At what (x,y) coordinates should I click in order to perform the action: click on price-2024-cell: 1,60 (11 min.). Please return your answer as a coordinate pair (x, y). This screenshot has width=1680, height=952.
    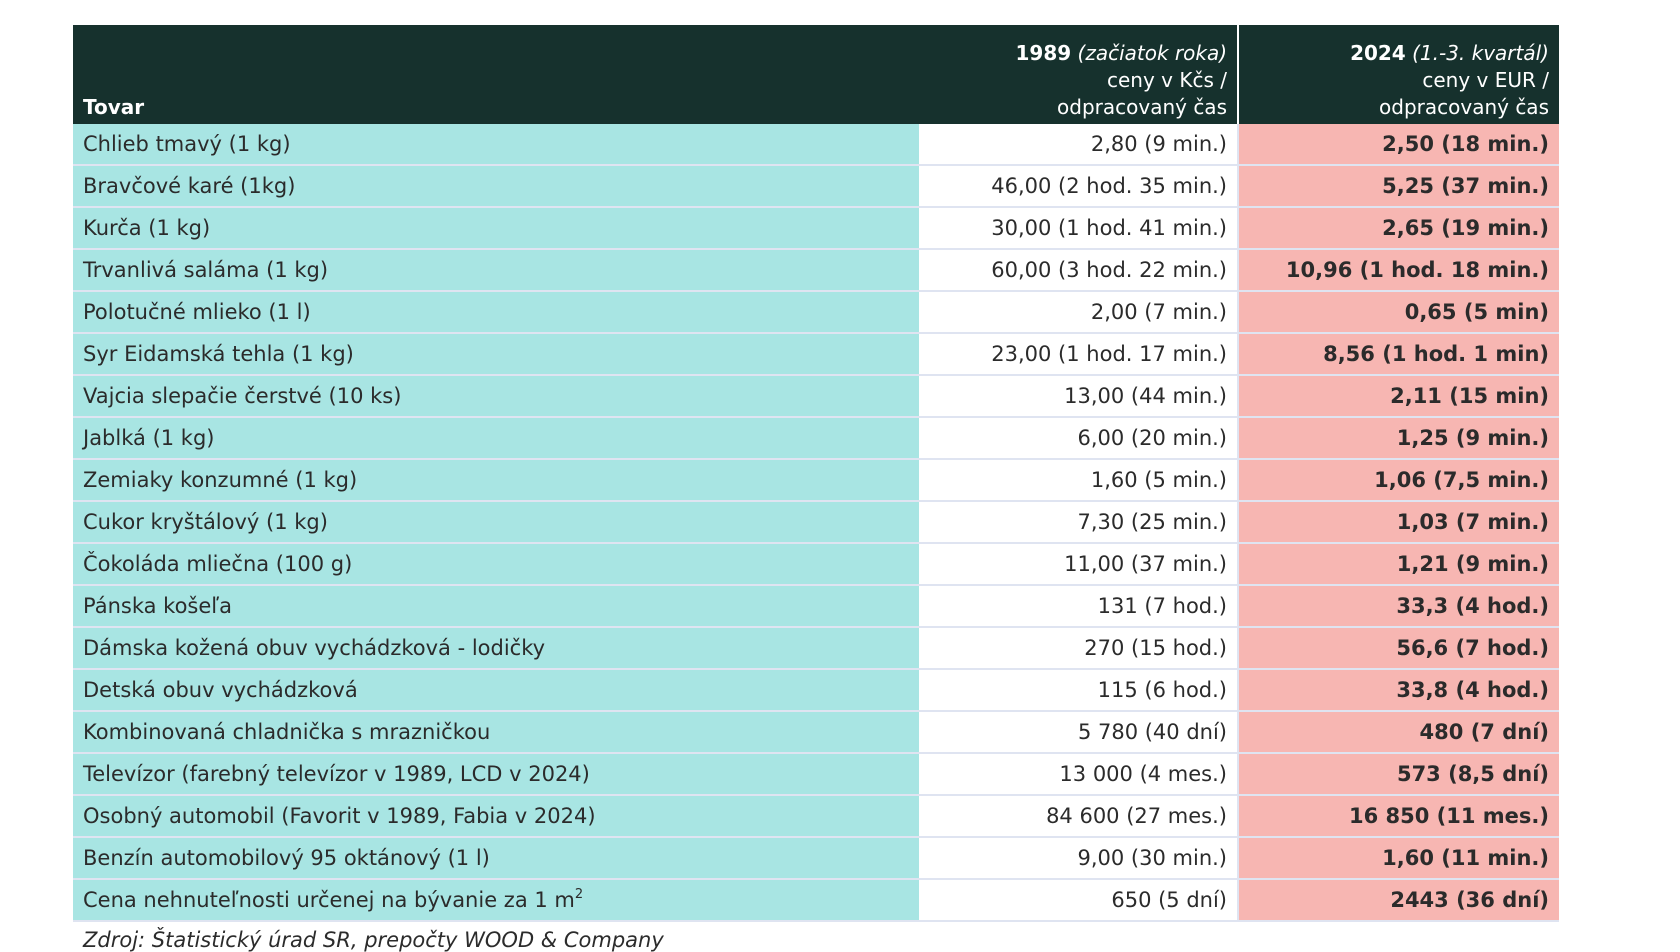
    Looking at the image, I should click on (1399, 859).